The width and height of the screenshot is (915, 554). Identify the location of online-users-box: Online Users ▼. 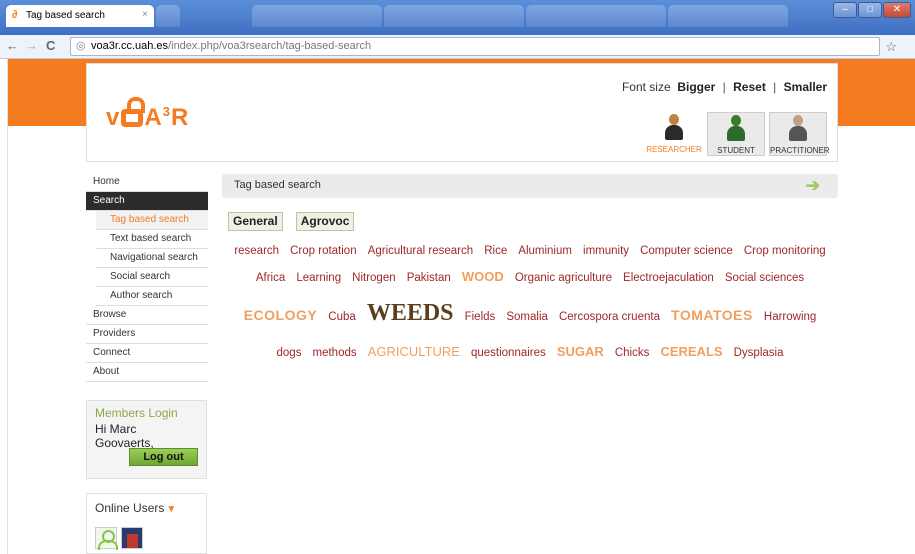
(146, 523).